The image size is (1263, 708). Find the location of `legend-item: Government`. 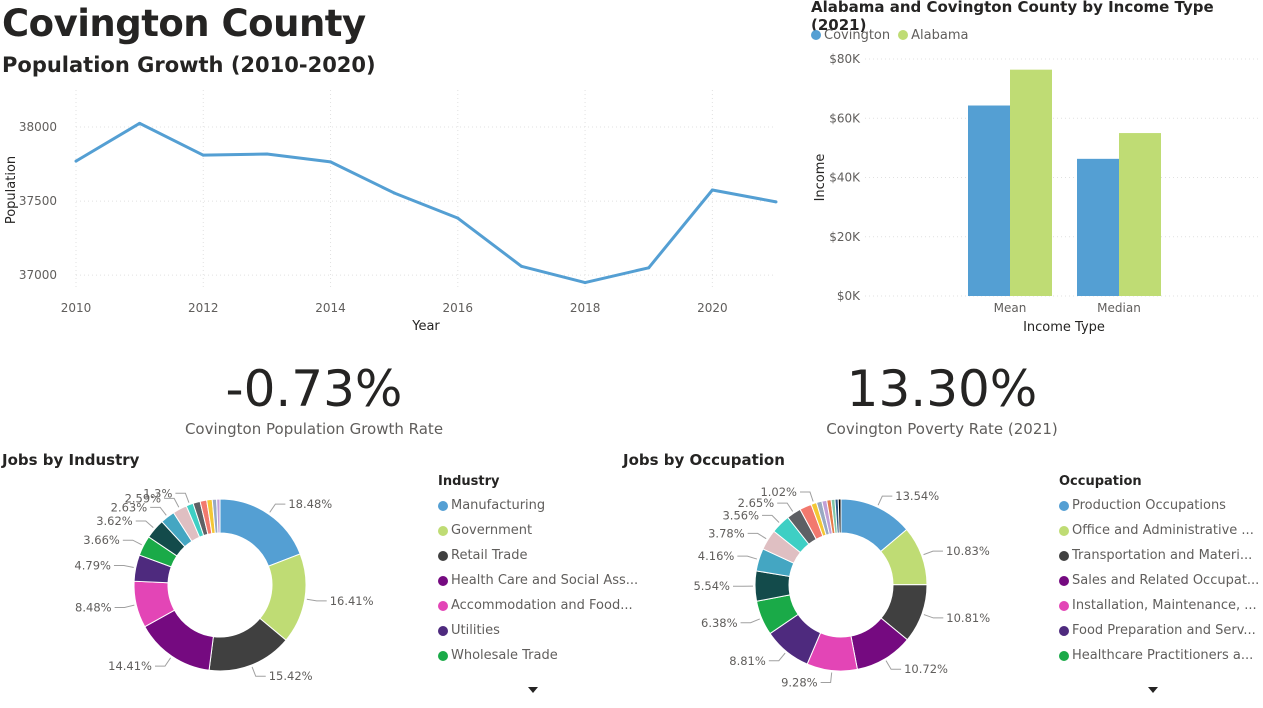

legend-item: Government is located at coordinates (538, 530).